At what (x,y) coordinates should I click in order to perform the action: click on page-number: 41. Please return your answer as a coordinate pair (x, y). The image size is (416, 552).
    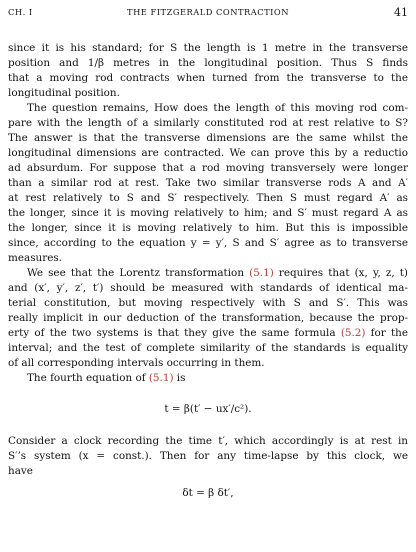
    Looking at the image, I should click on (401, 12).